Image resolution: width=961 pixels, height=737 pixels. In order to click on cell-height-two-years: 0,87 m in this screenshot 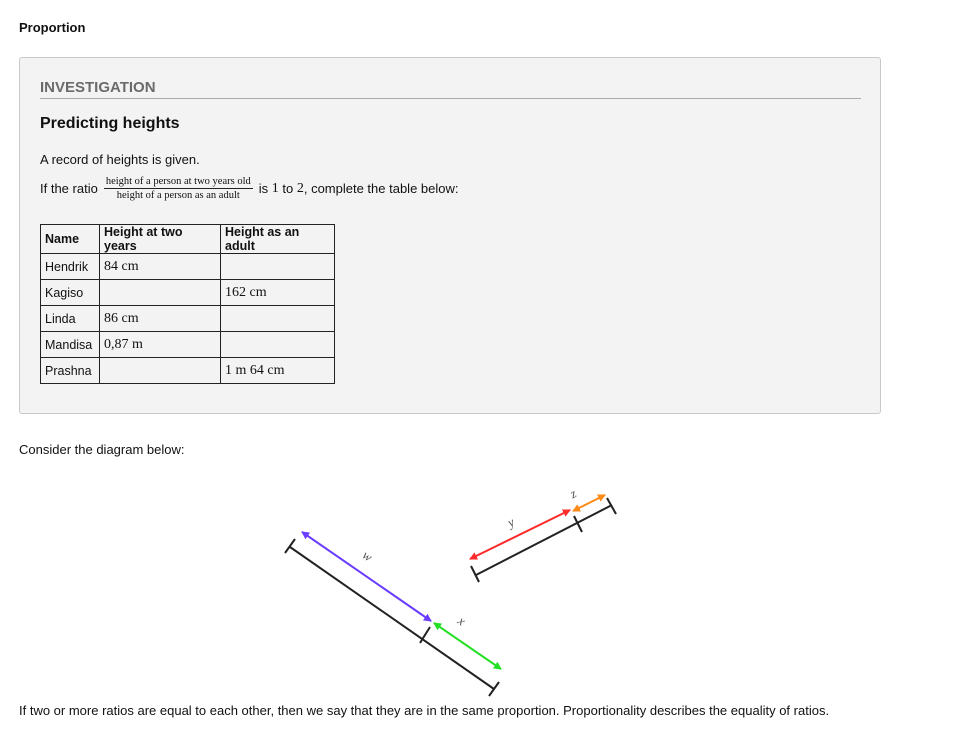, I will do `click(160, 344)`.